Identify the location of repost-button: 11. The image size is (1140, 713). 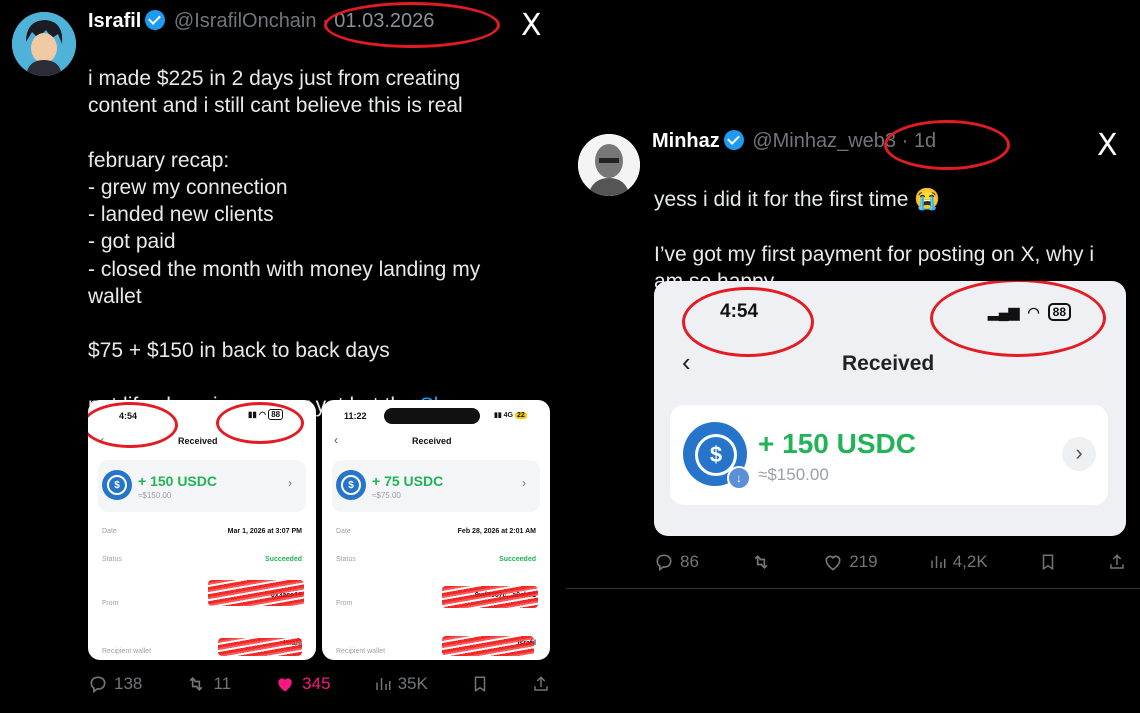
(208, 684).